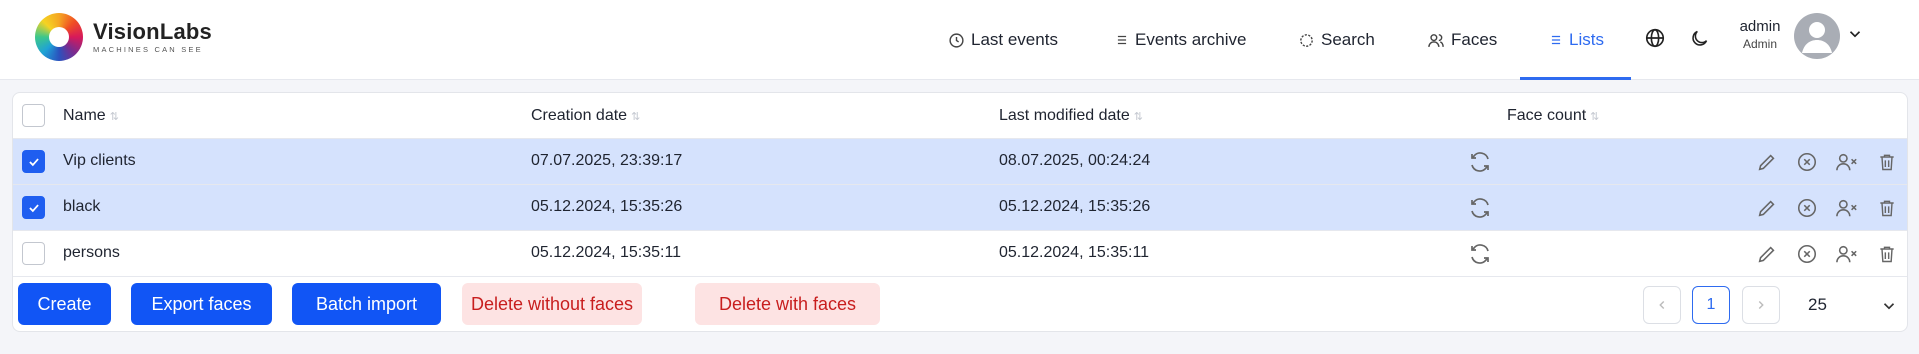  I want to click on page-number-button: 1, so click(1711, 305).